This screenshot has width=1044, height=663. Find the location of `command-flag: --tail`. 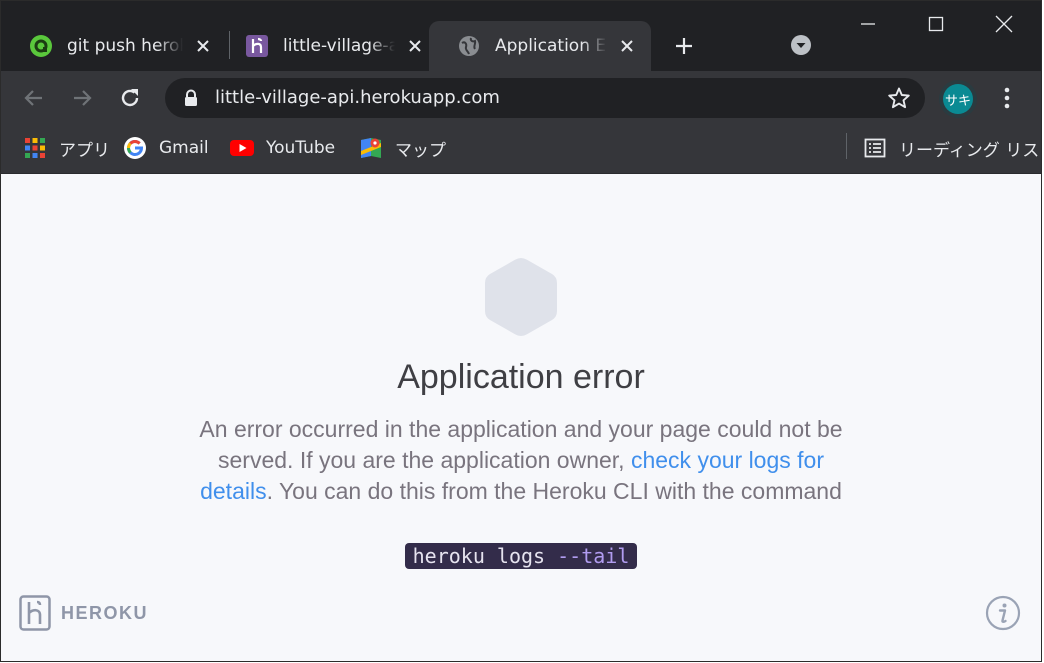

command-flag: --tail is located at coordinates (593, 556).